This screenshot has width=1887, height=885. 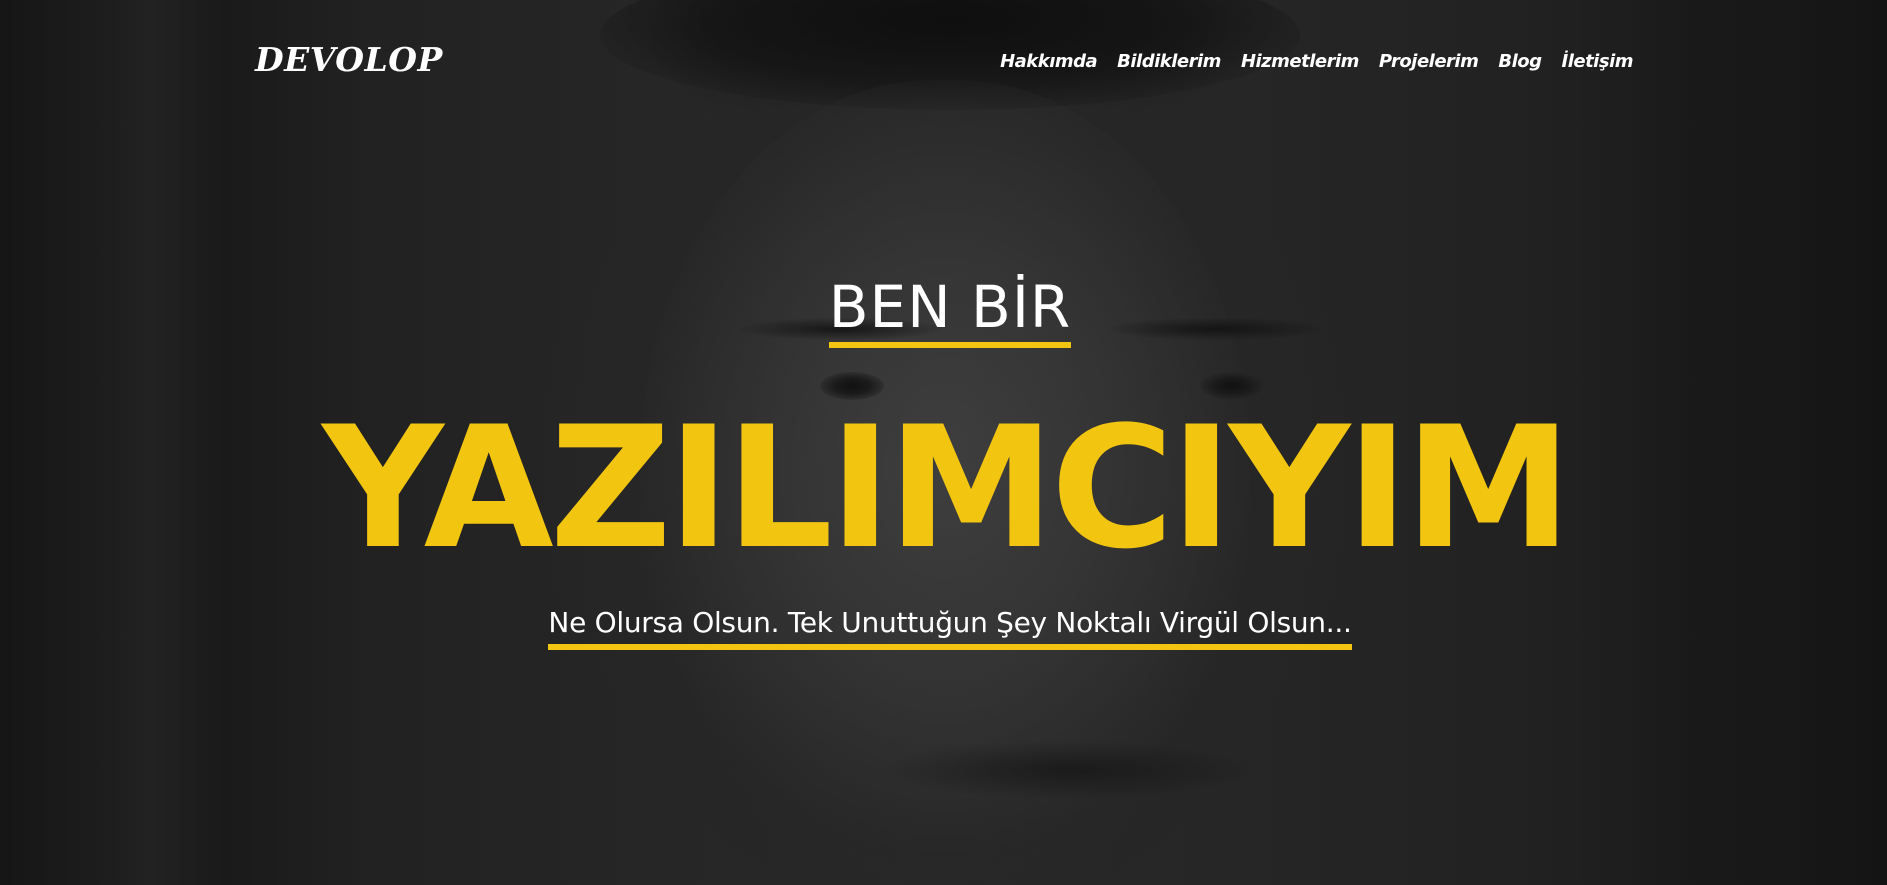 I want to click on hero-kicker-text: BEN BİR, so click(x=950, y=310).